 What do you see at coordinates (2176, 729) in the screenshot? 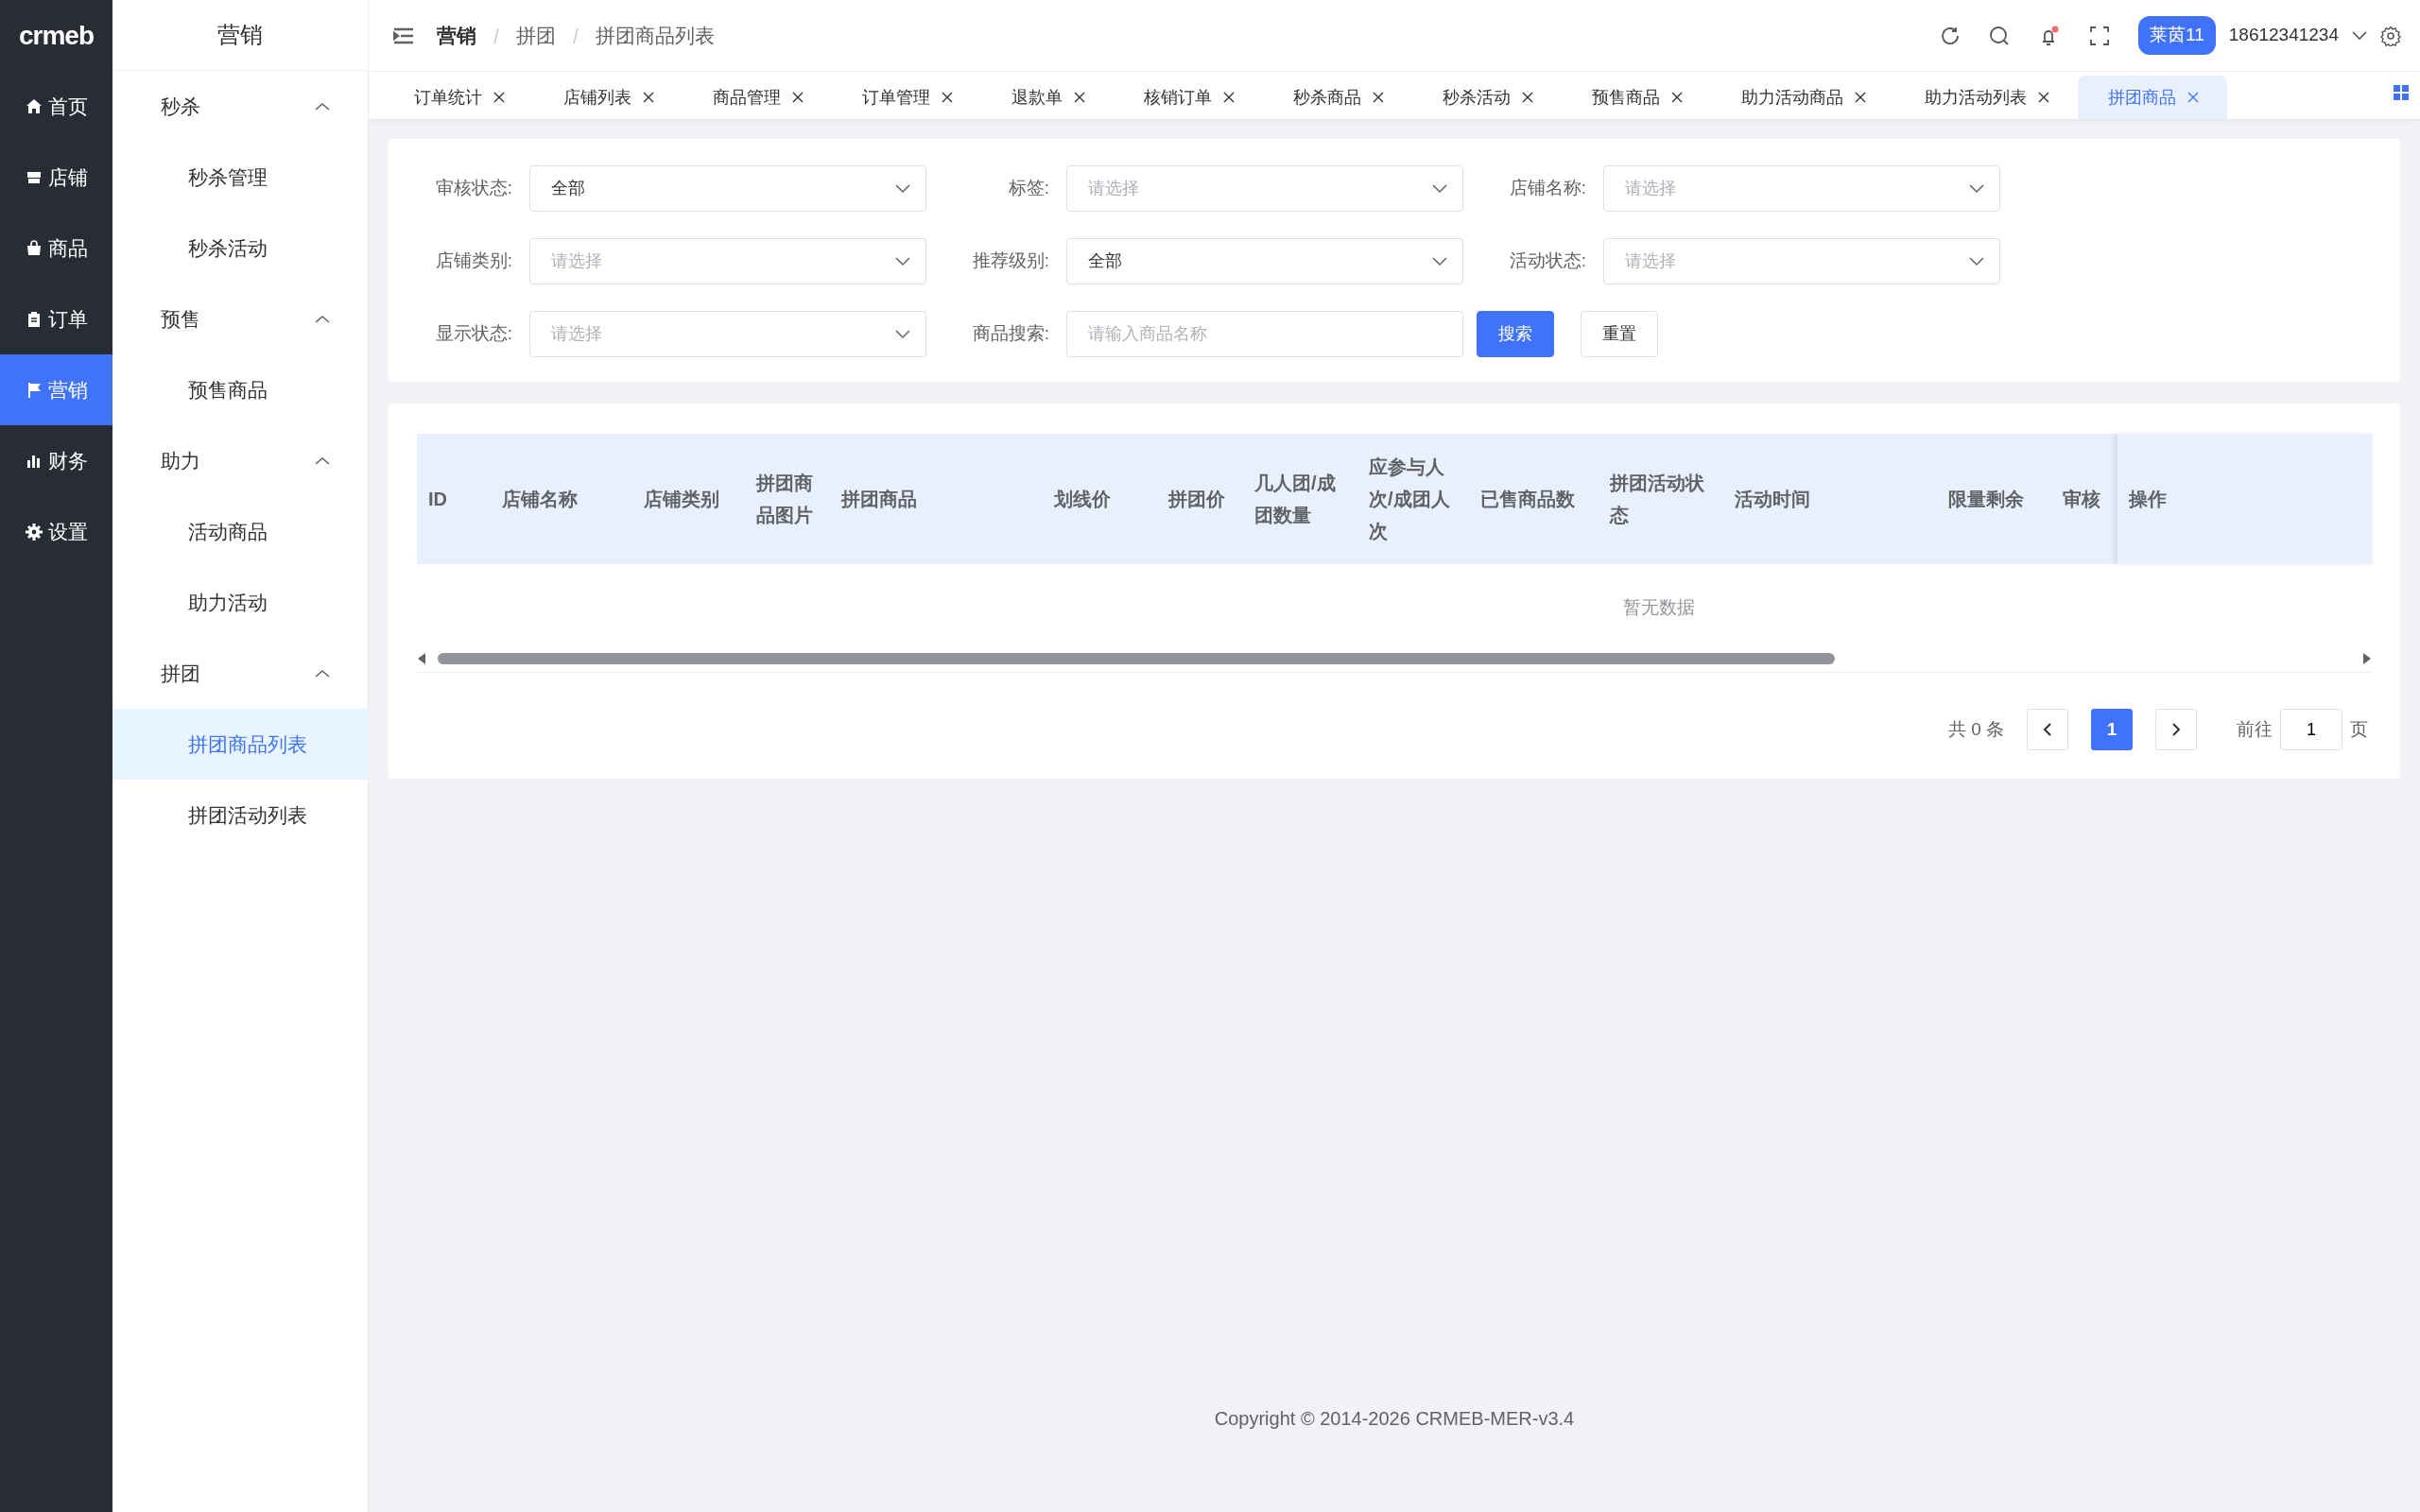
I see `chevron-right-icon` at bounding box center [2176, 729].